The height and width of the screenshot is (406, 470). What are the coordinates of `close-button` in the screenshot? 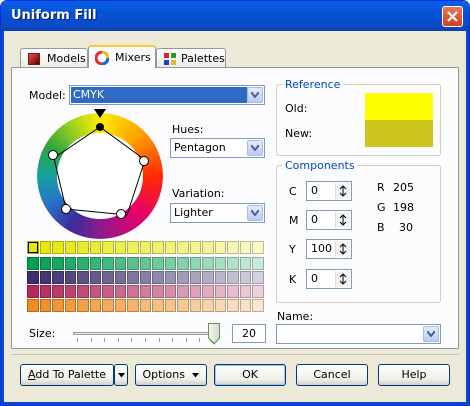 It's located at (452, 16).